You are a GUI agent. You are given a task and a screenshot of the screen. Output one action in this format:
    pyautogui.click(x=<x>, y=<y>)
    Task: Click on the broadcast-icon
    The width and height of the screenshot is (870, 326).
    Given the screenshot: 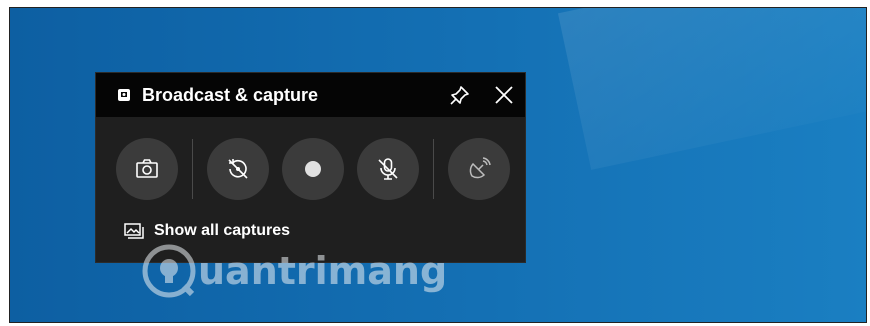 What is the action you would take?
    pyautogui.click(x=480, y=168)
    